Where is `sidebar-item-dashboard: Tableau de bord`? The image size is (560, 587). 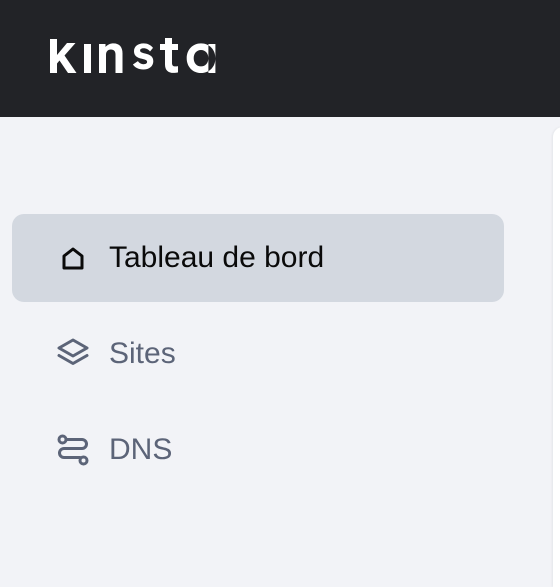
sidebar-item-dashboard: Tableau de bord is located at coordinates (258, 258).